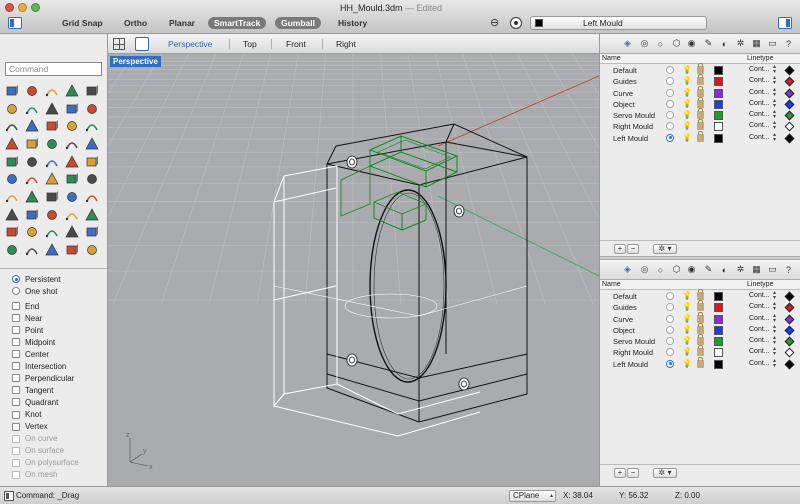 The width and height of the screenshot is (800, 504). What do you see at coordinates (625, 81) in the screenshot?
I see `layer-name: Guides` at bounding box center [625, 81].